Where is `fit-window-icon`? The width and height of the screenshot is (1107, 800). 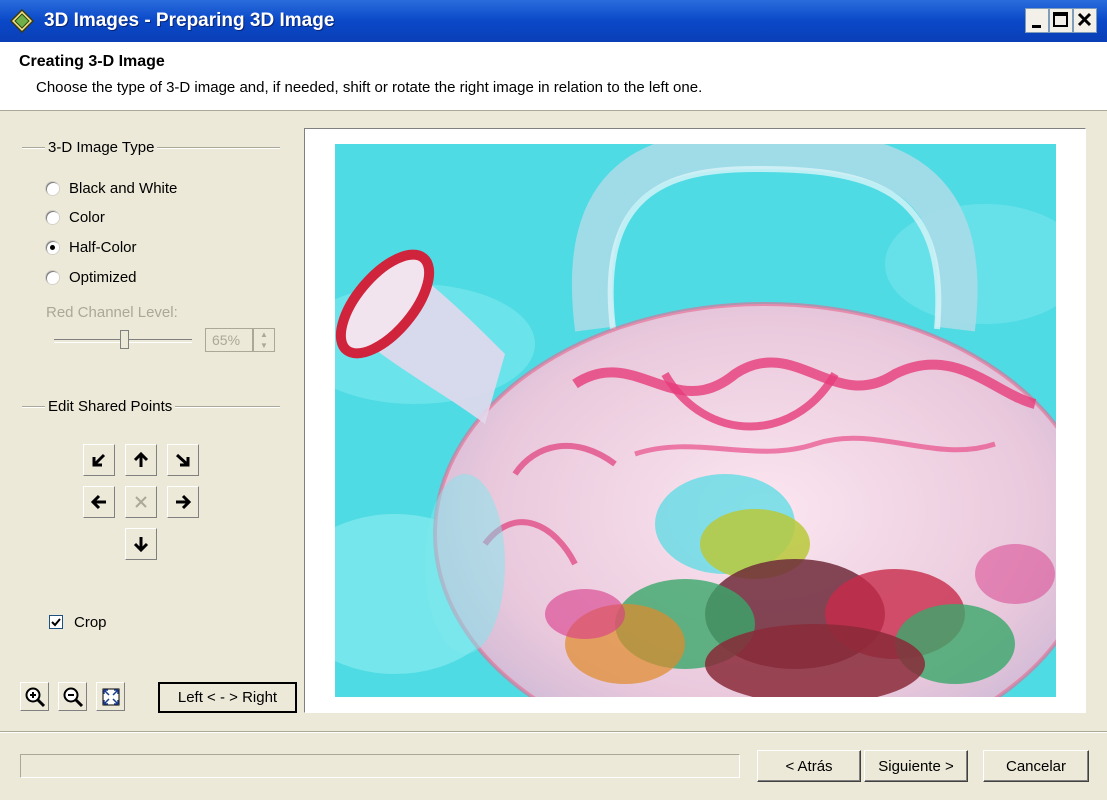 fit-window-icon is located at coordinates (110, 696).